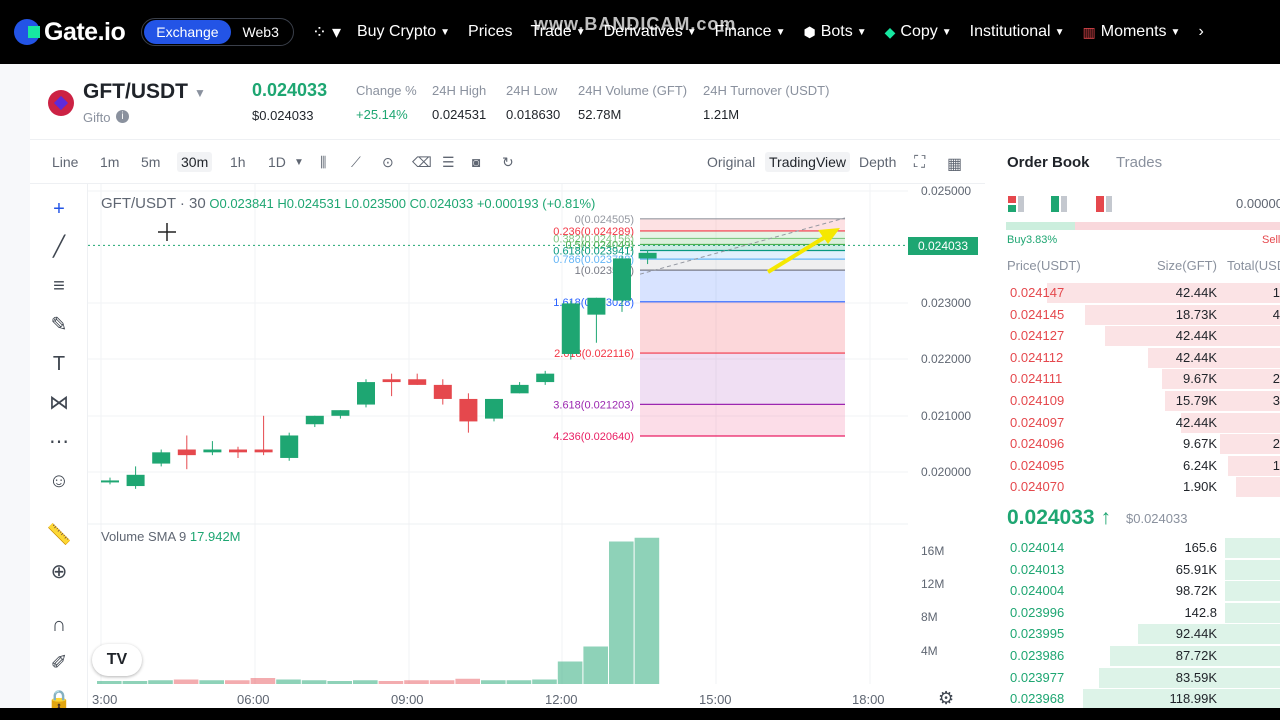 This screenshot has height=720, width=1280. Describe the element at coordinates (1143, 358) in the screenshot. I see `ask-row: 0.024112 42.44K` at that location.